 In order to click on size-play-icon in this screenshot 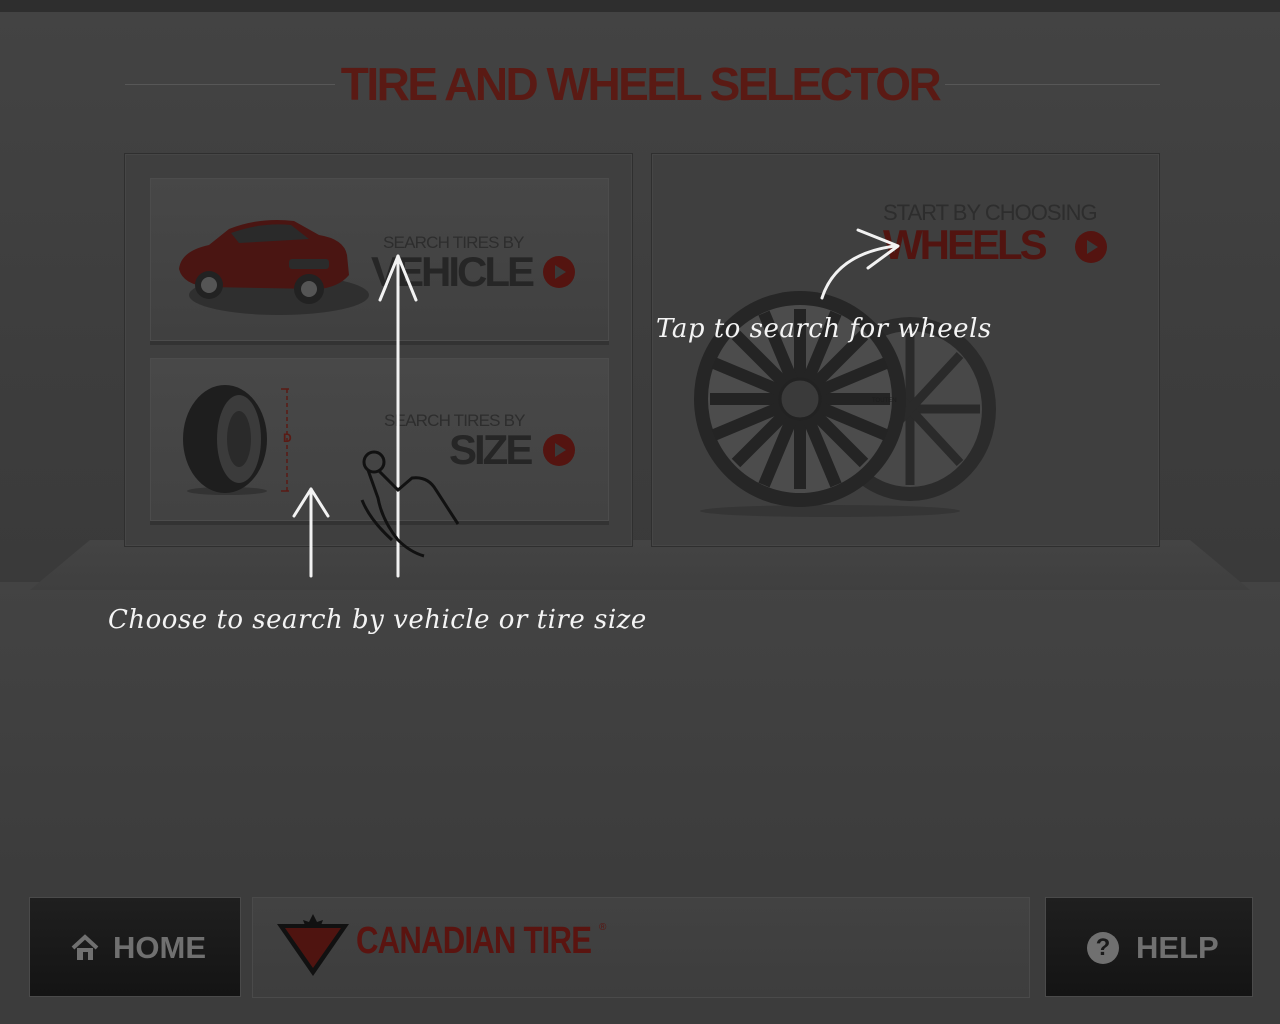, I will do `click(559, 450)`.